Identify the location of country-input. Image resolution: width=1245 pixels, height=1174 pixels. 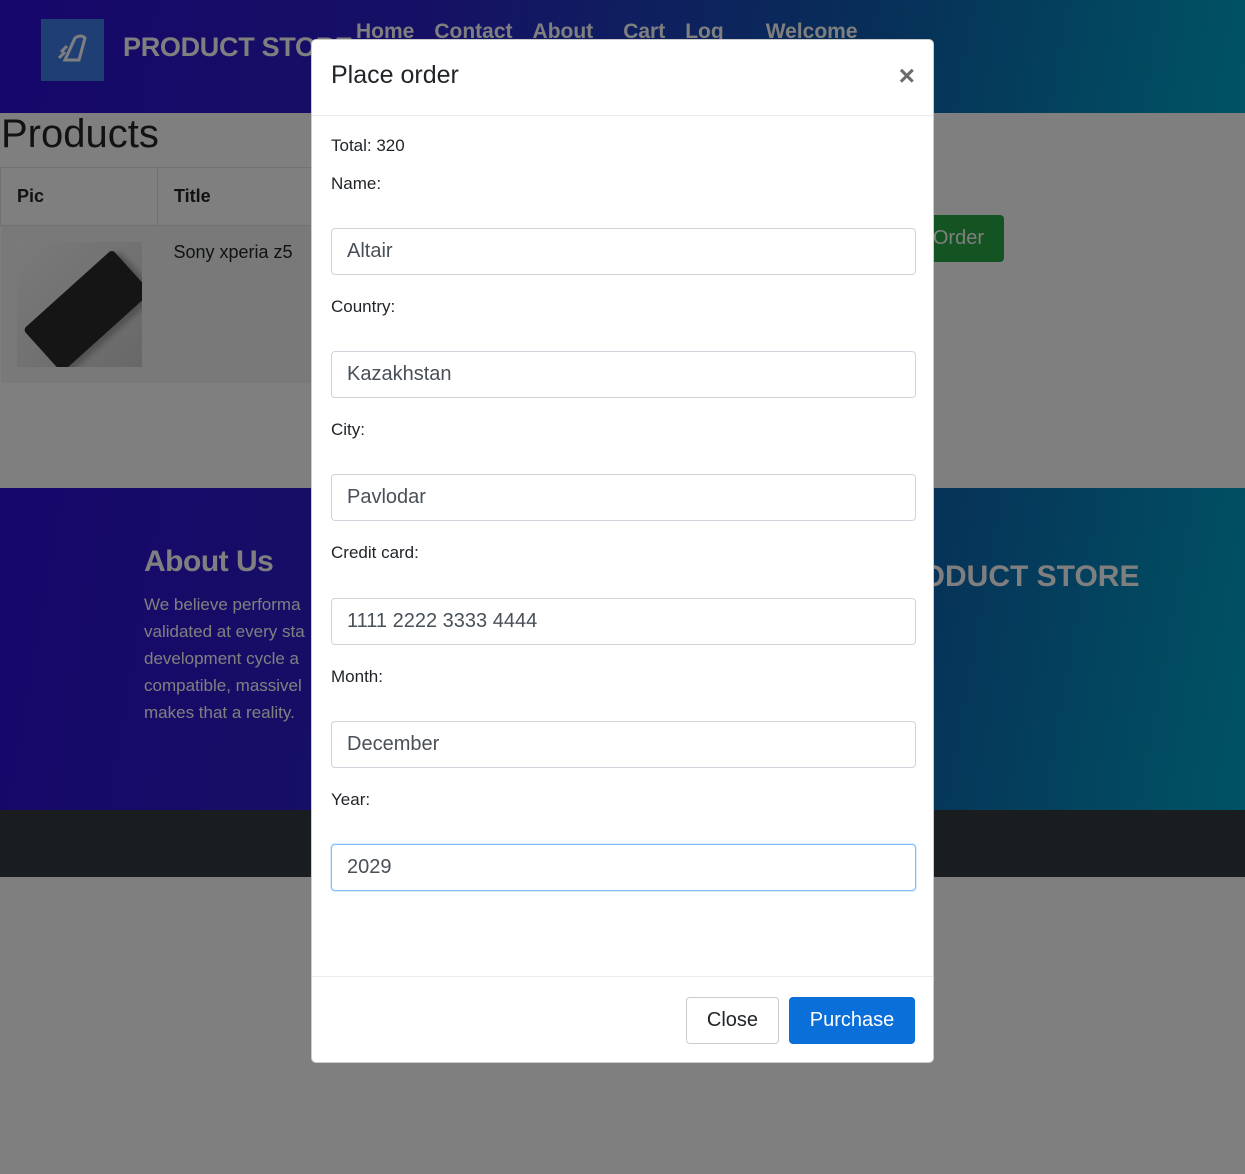
(623, 374).